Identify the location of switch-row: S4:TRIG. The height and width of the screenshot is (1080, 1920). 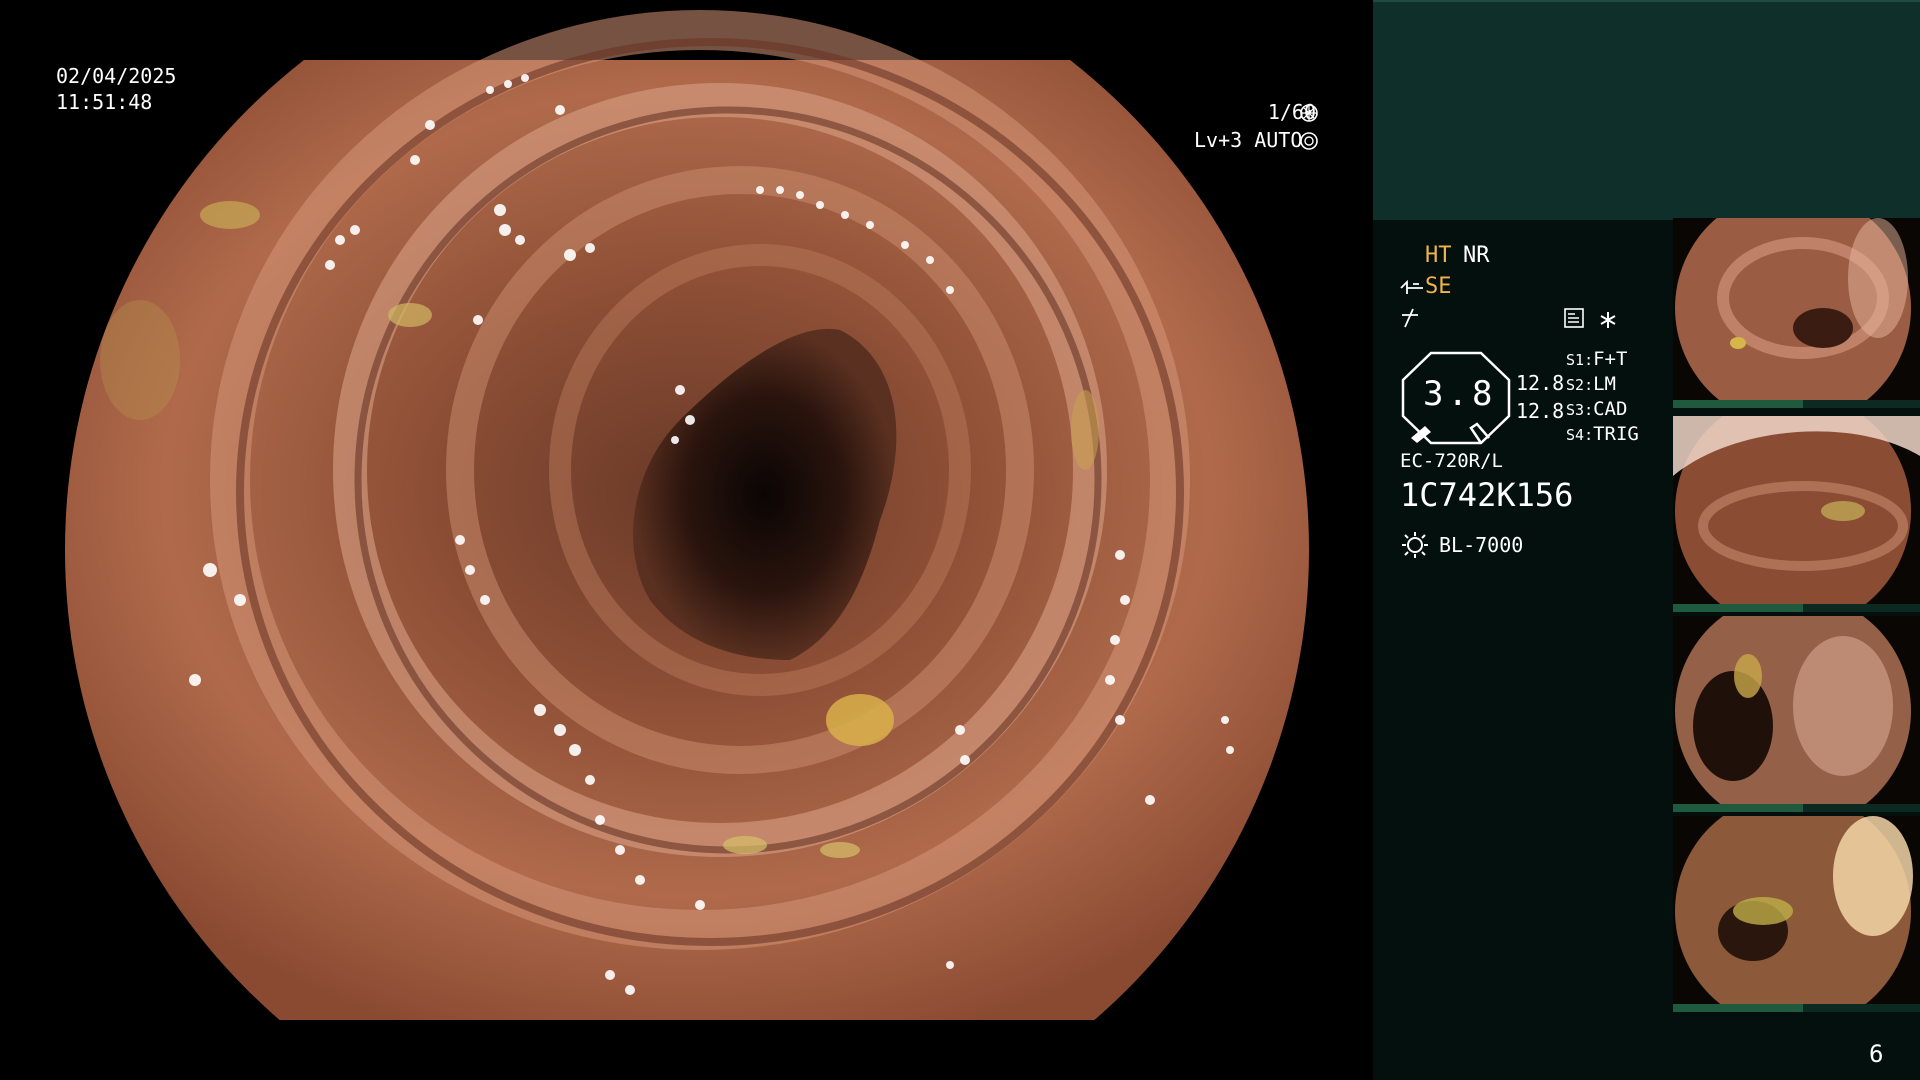
(1602, 435).